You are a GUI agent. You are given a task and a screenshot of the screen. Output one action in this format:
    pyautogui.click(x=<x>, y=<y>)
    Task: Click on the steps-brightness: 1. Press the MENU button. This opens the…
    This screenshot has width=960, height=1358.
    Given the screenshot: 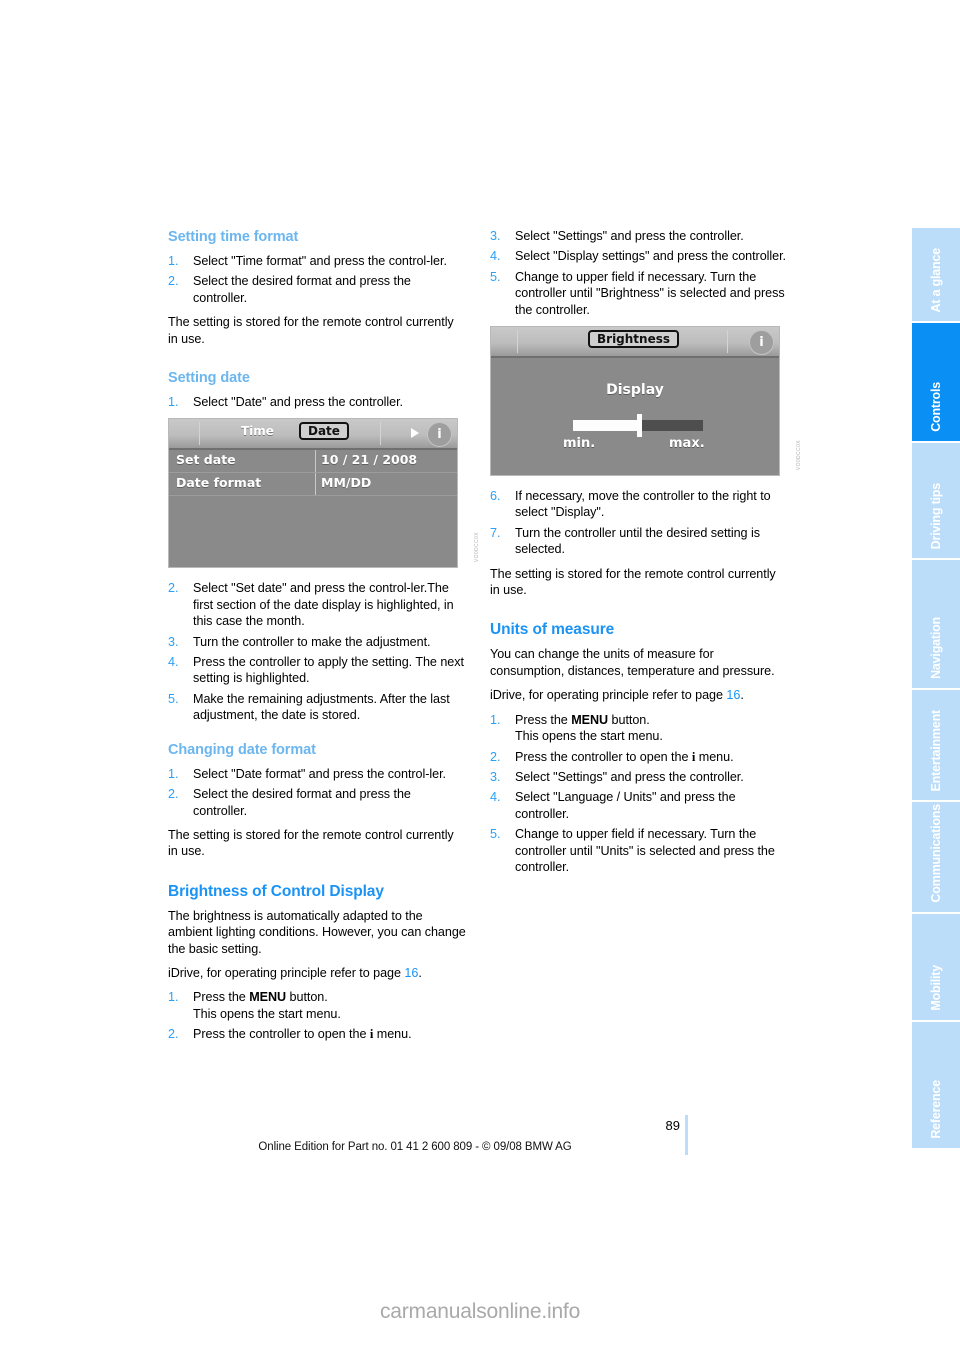 What is the action you would take?
    pyautogui.click(x=317, y=1015)
    